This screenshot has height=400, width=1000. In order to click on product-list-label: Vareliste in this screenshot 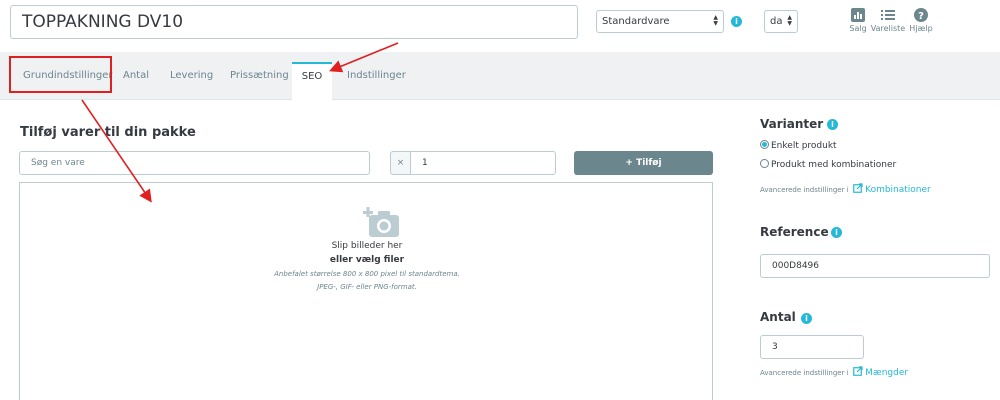, I will do `click(888, 28)`.